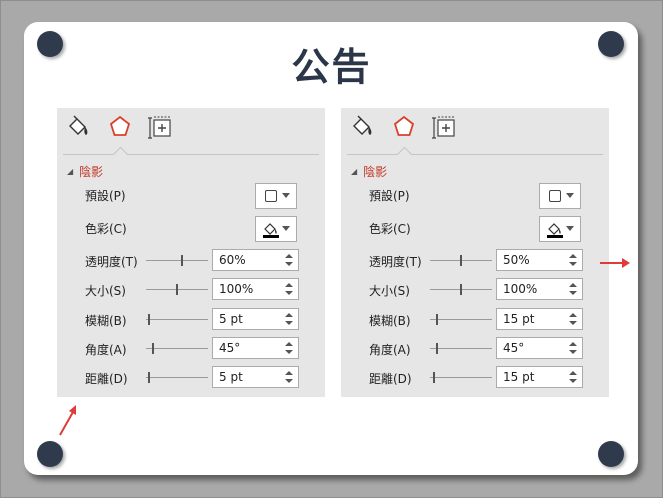 The height and width of the screenshot is (498, 663). I want to click on preset-label: 預設(P), so click(389, 196).